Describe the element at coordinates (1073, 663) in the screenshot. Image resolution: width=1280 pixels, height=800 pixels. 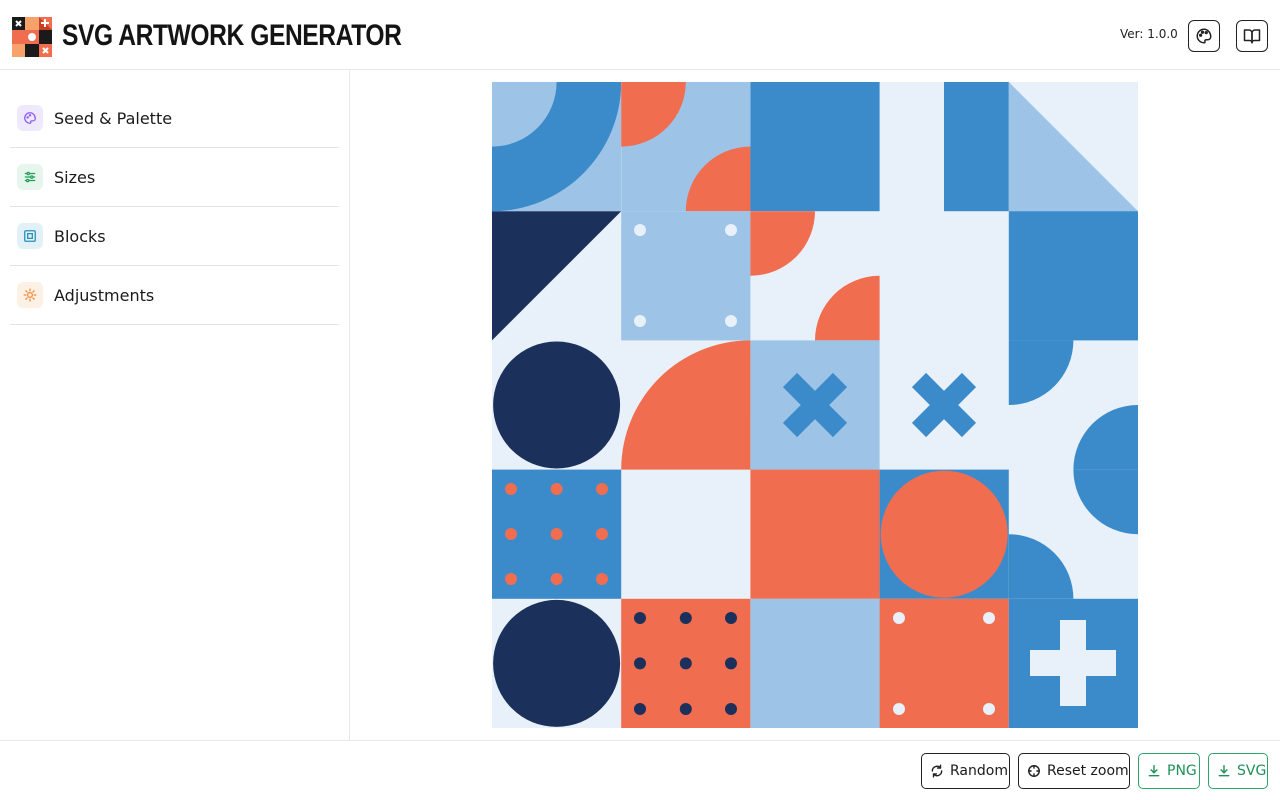
I see `block-plus-on-blue` at that location.